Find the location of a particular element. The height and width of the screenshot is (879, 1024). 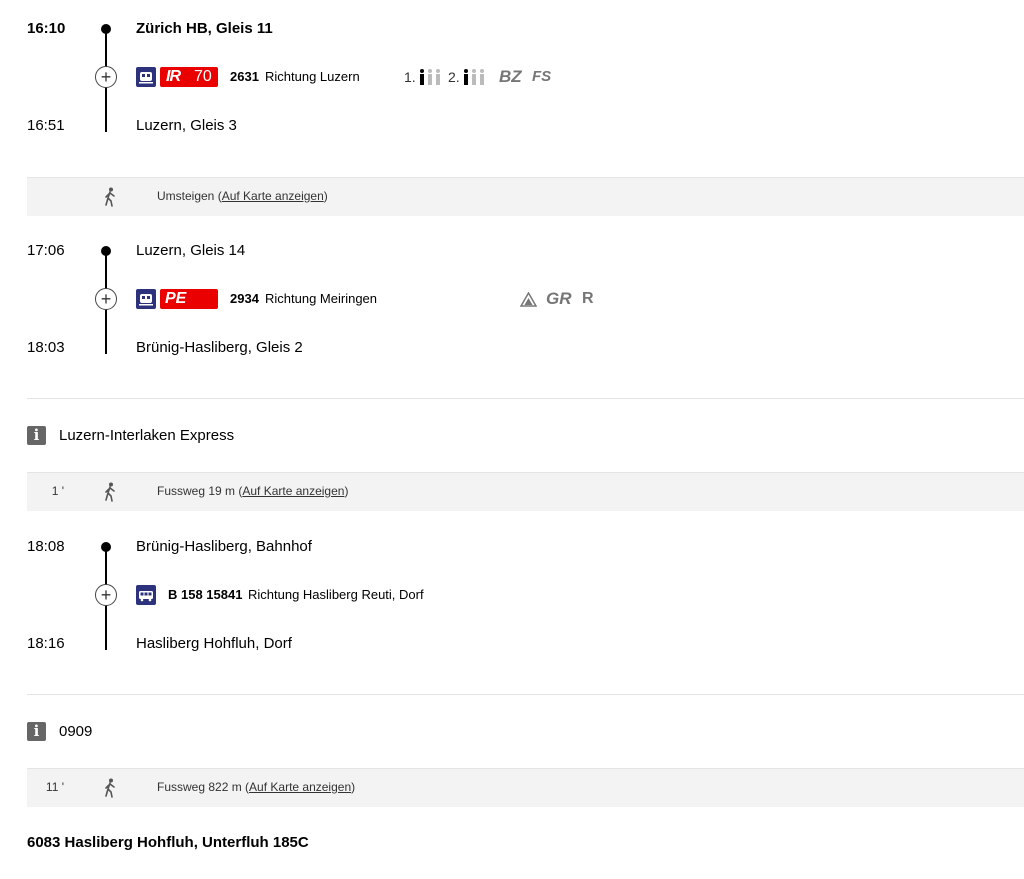

info-text: 0909 is located at coordinates (76, 731).